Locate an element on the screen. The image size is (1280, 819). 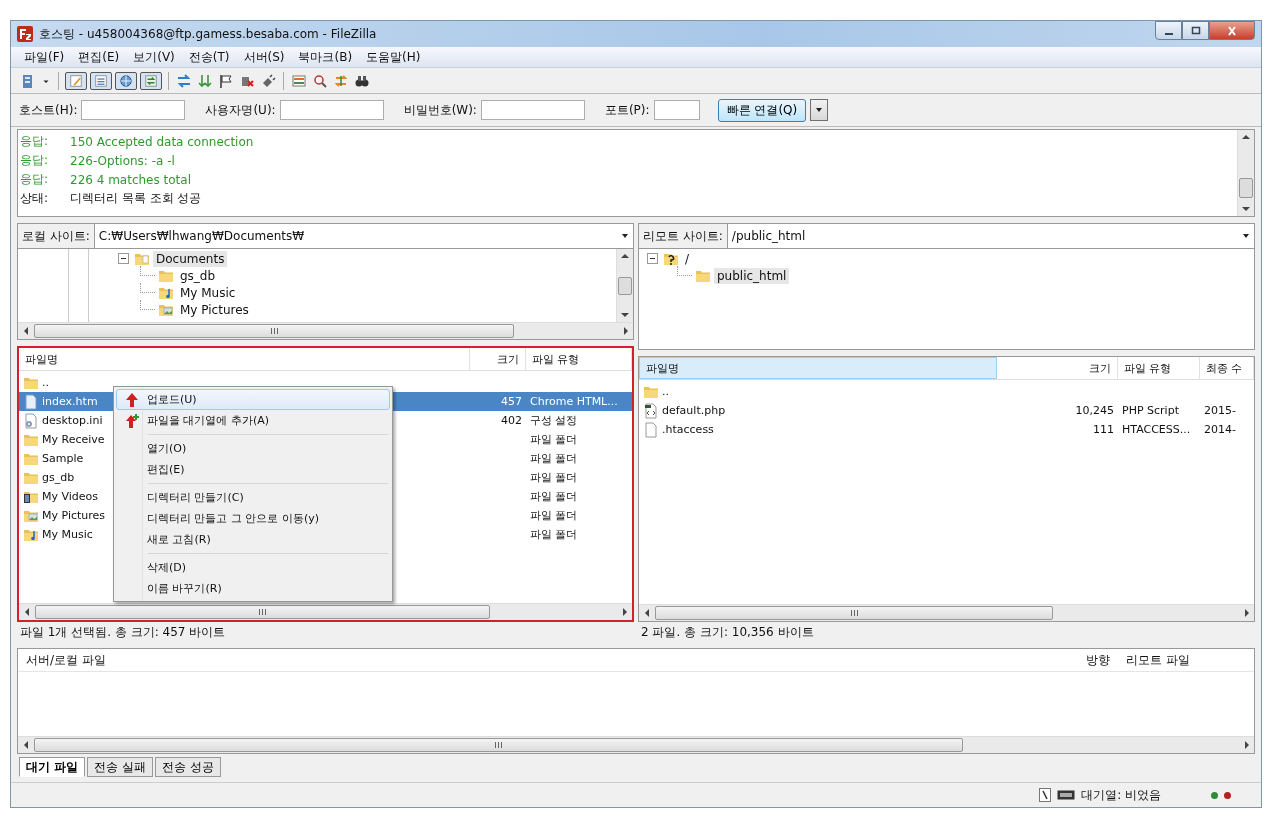
log-message: 디렉터리 목록 조회 성공 is located at coordinates (136, 198).